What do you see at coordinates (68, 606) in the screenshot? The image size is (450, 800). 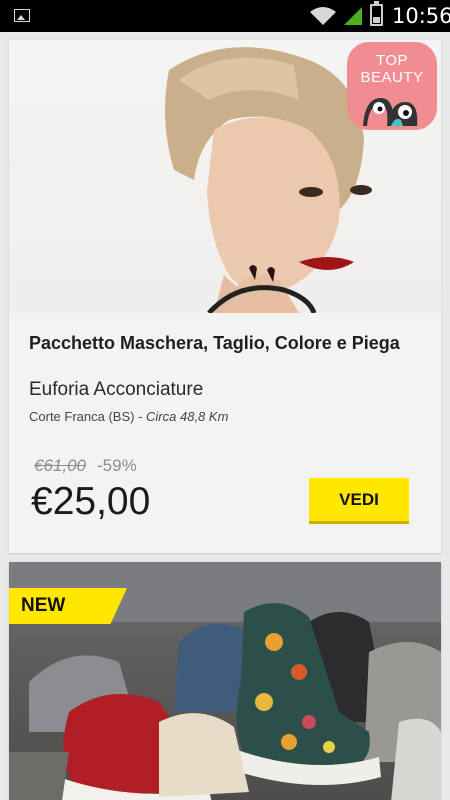 I see `new-badge: NEW` at bounding box center [68, 606].